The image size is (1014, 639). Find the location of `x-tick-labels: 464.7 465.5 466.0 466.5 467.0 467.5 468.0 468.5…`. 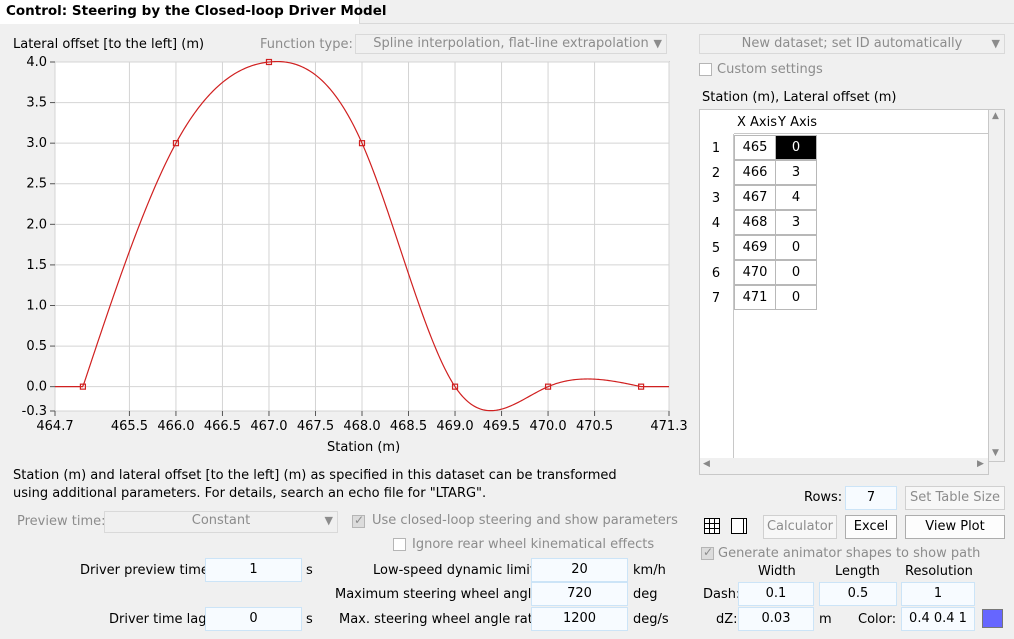

x-tick-labels: 464.7 465.5 466.0 466.5 467.0 467.5 468.0 468.5… is located at coordinates (361, 426).